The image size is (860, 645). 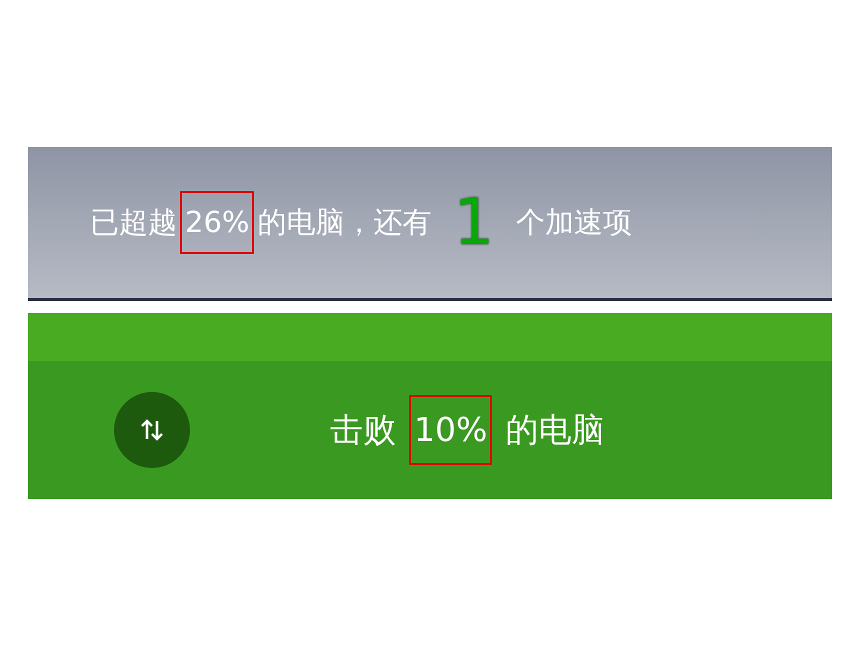 What do you see at coordinates (133, 222) in the screenshot?
I see `banner-text: 已超越` at bounding box center [133, 222].